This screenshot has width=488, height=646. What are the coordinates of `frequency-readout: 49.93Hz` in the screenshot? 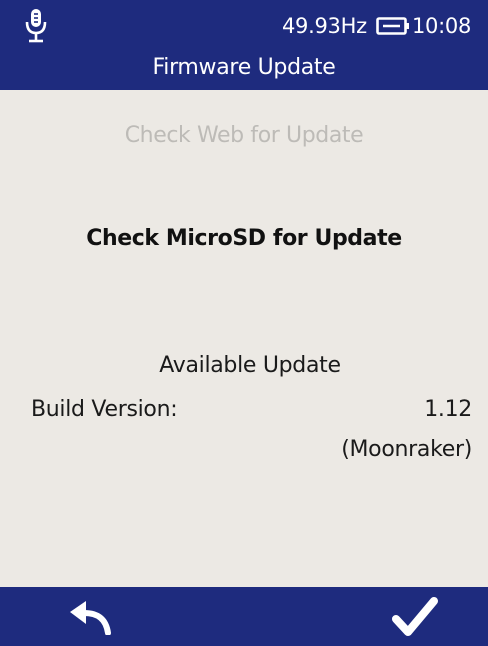 It's located at (324, 26).